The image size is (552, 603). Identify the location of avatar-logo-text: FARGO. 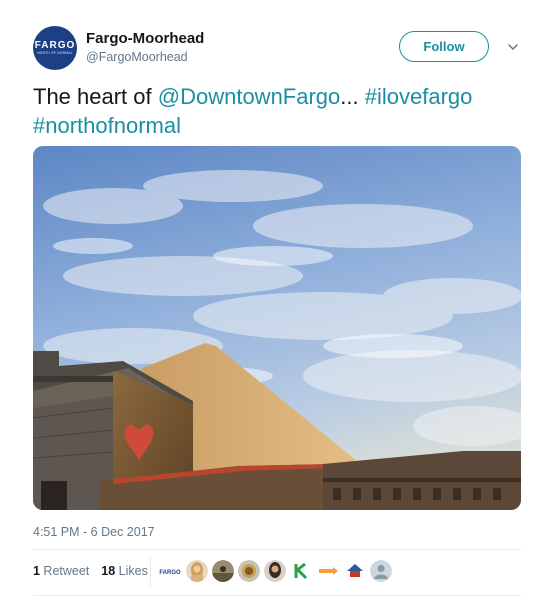
(55, 45).